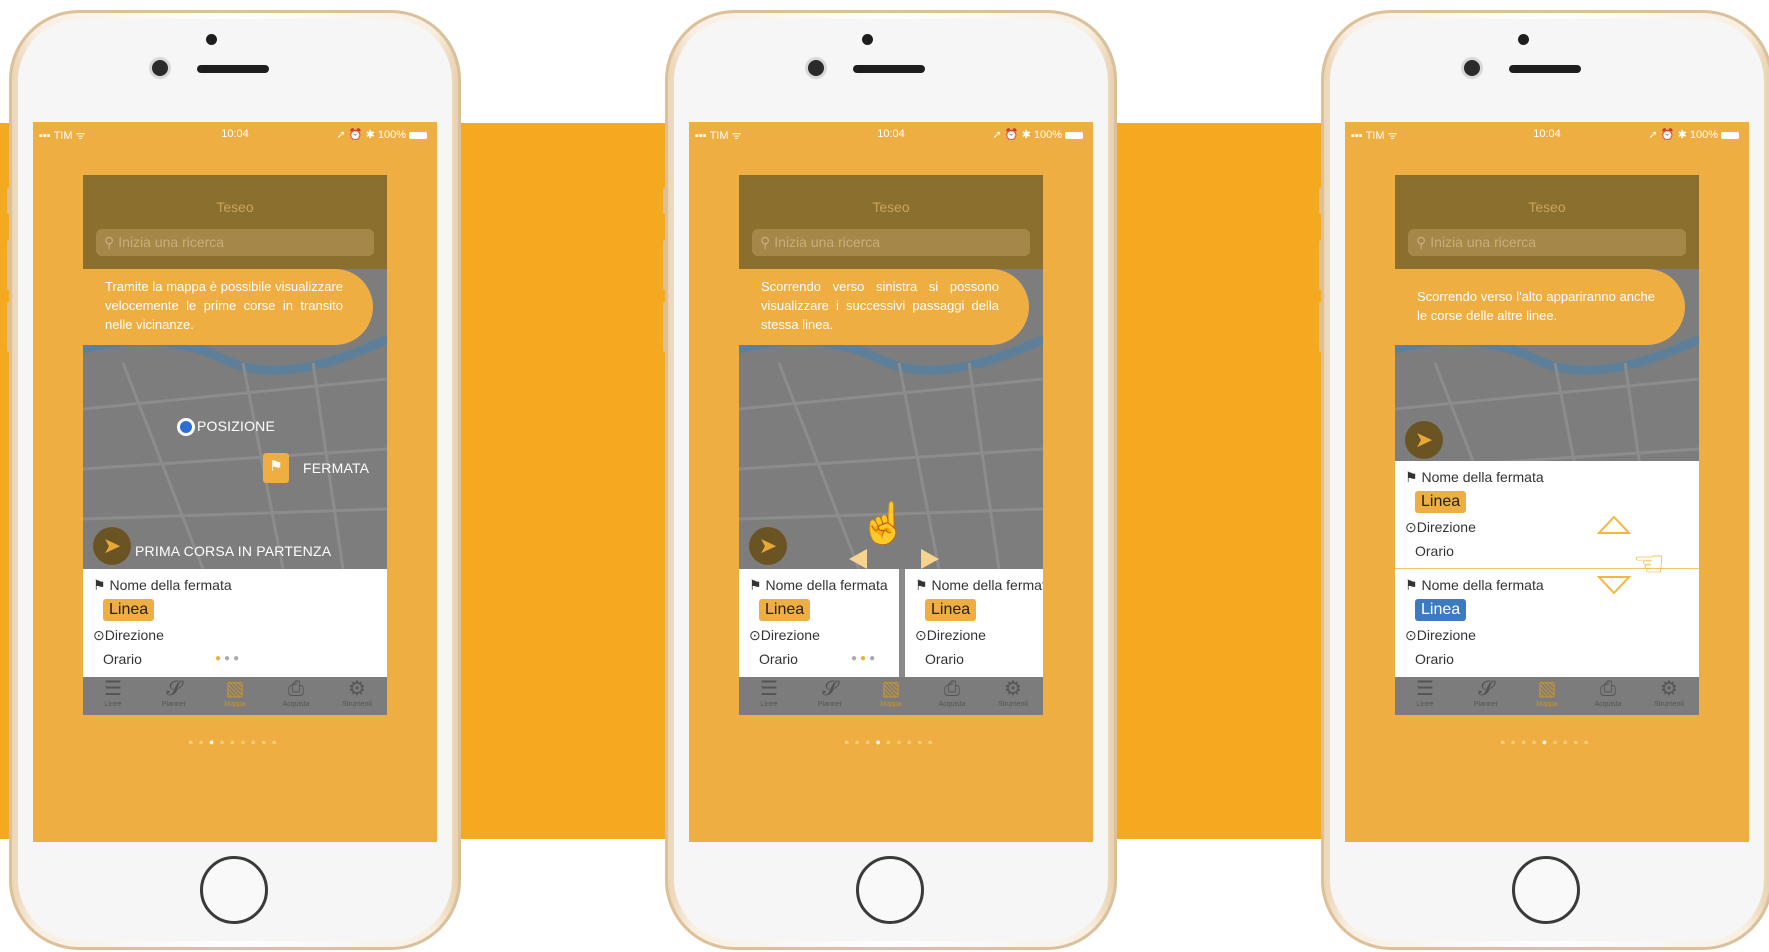 This screenshot has width=1769, height=952. I want to click on swipe-arrows, so click(894, 559).